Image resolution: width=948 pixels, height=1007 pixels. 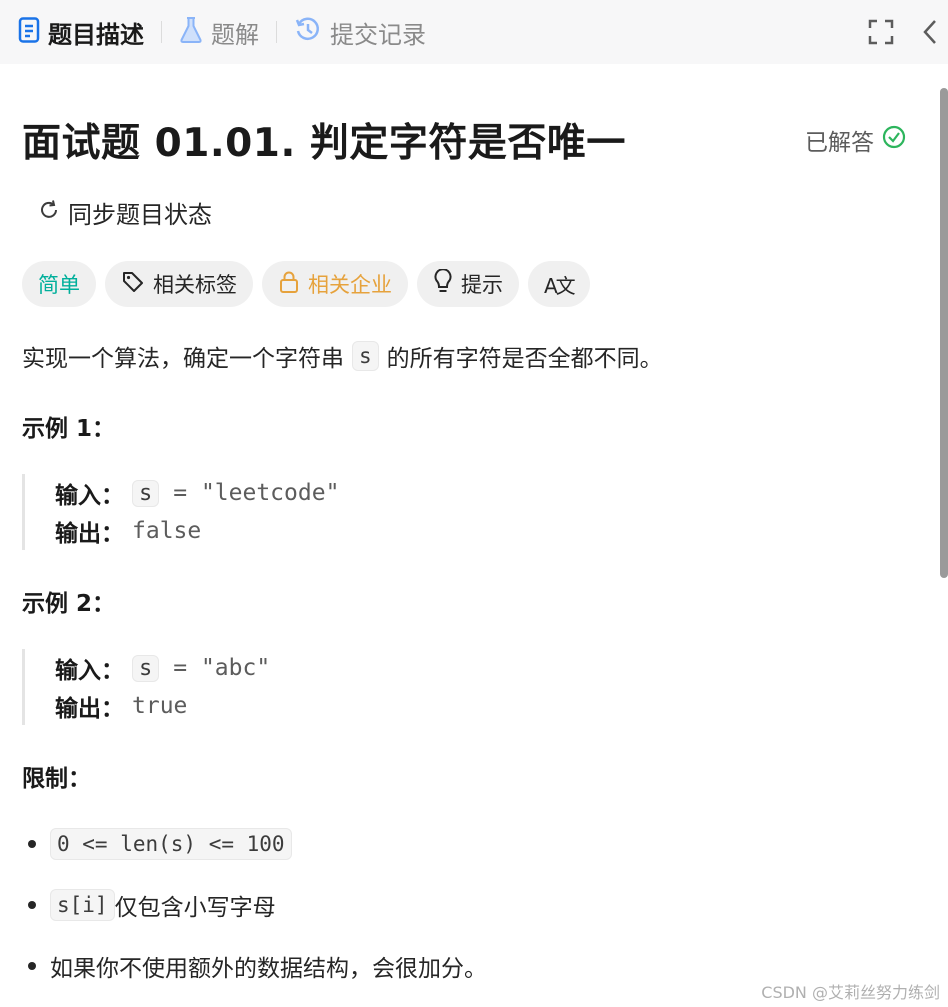 I want to click on tab-solutions-label: 题解, so click(x=235, y=34).